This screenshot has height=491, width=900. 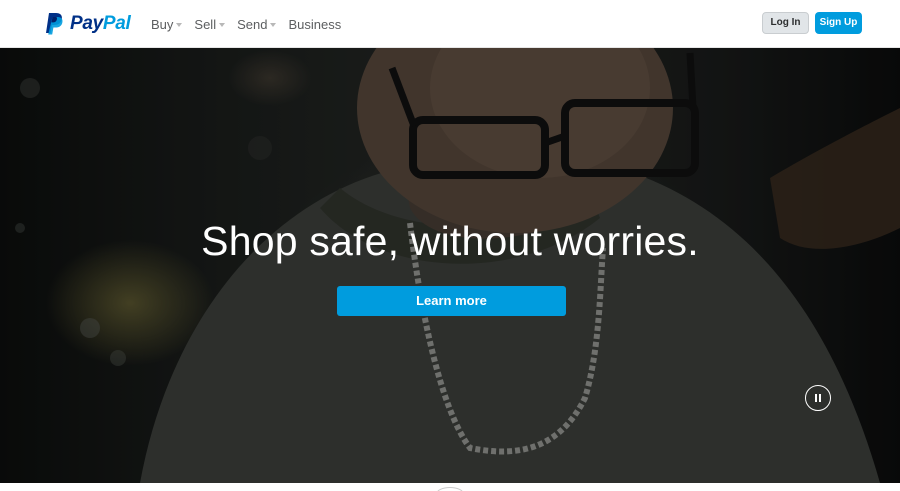 I want to click on main-nav: Buy Sell Send Business, so click(x=252, y=24).